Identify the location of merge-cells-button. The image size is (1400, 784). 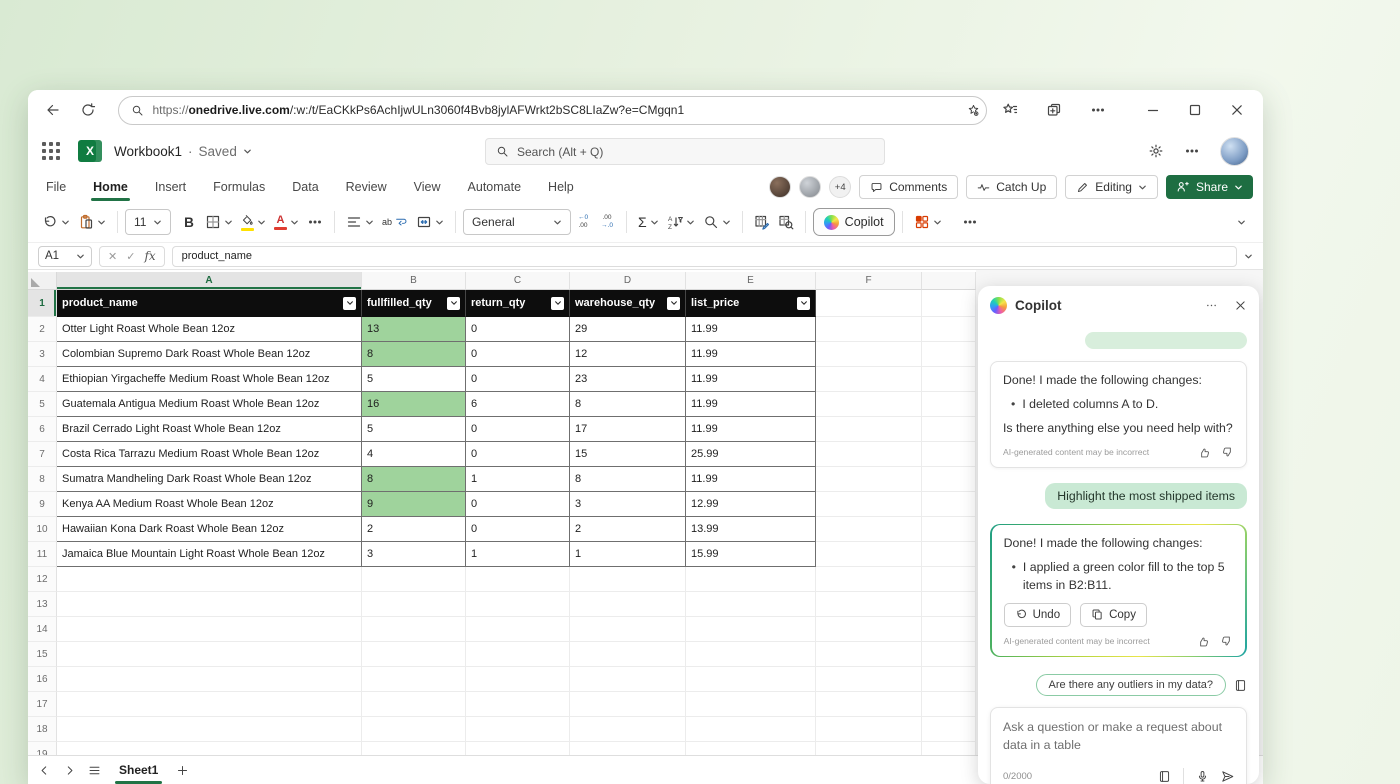
(430, 222).